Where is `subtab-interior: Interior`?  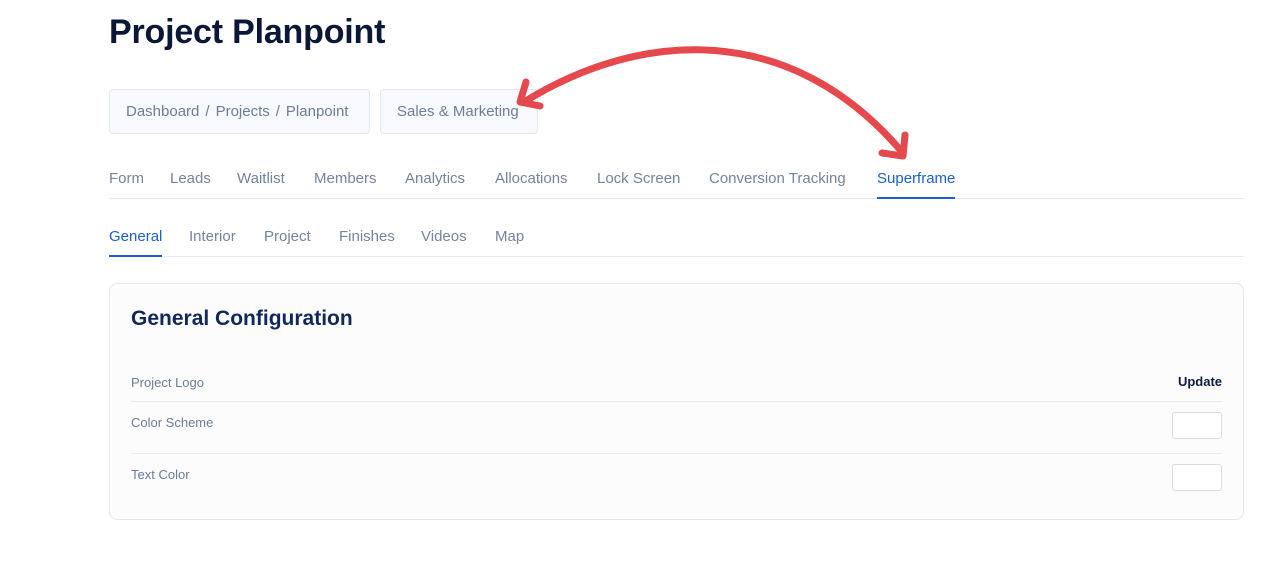
subtab-interior: Interior is located at coordinates (212, 236).